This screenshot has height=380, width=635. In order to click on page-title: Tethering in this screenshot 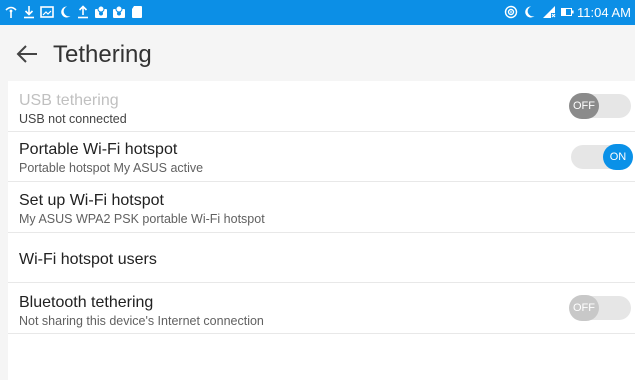, I will do `click(102, 54)`.